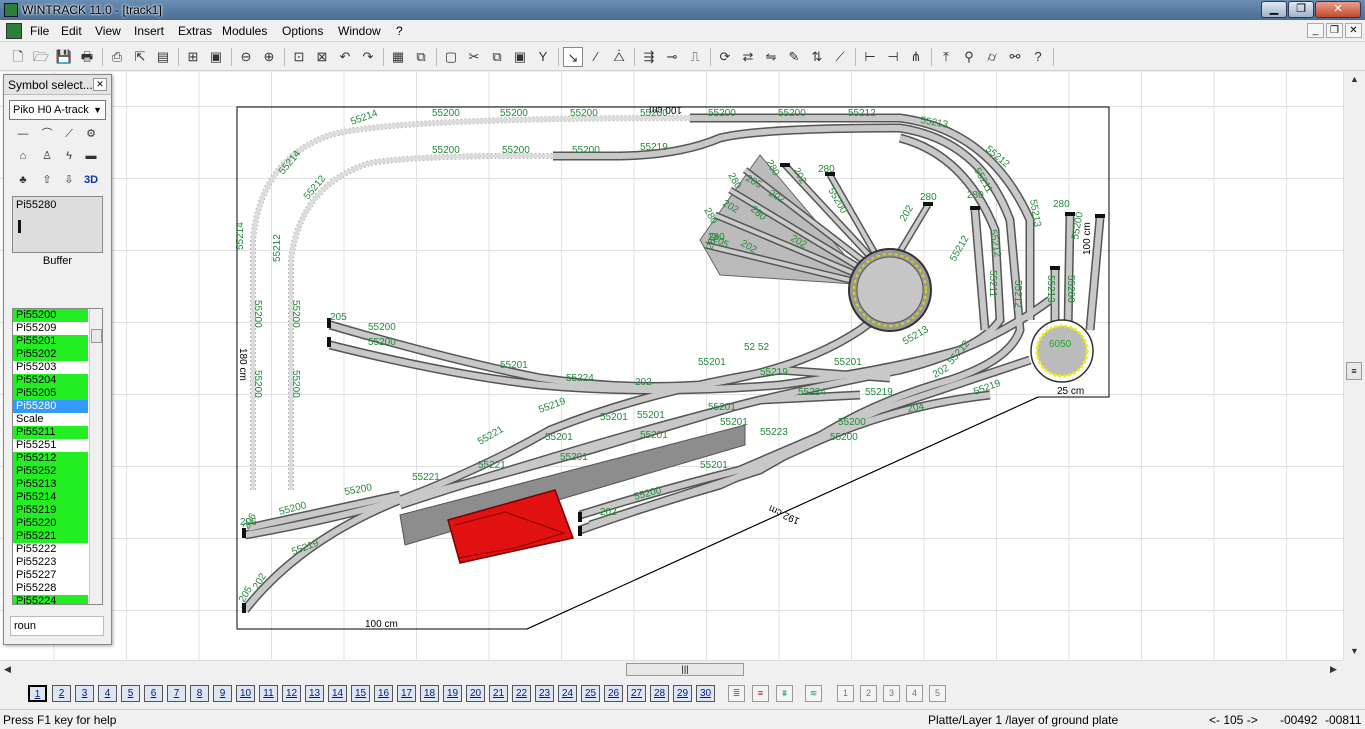  What do you see at coordinates (840, 57) in the screenshot?
I see `slope-icon: ⟋` at bounding box center [840, 57].